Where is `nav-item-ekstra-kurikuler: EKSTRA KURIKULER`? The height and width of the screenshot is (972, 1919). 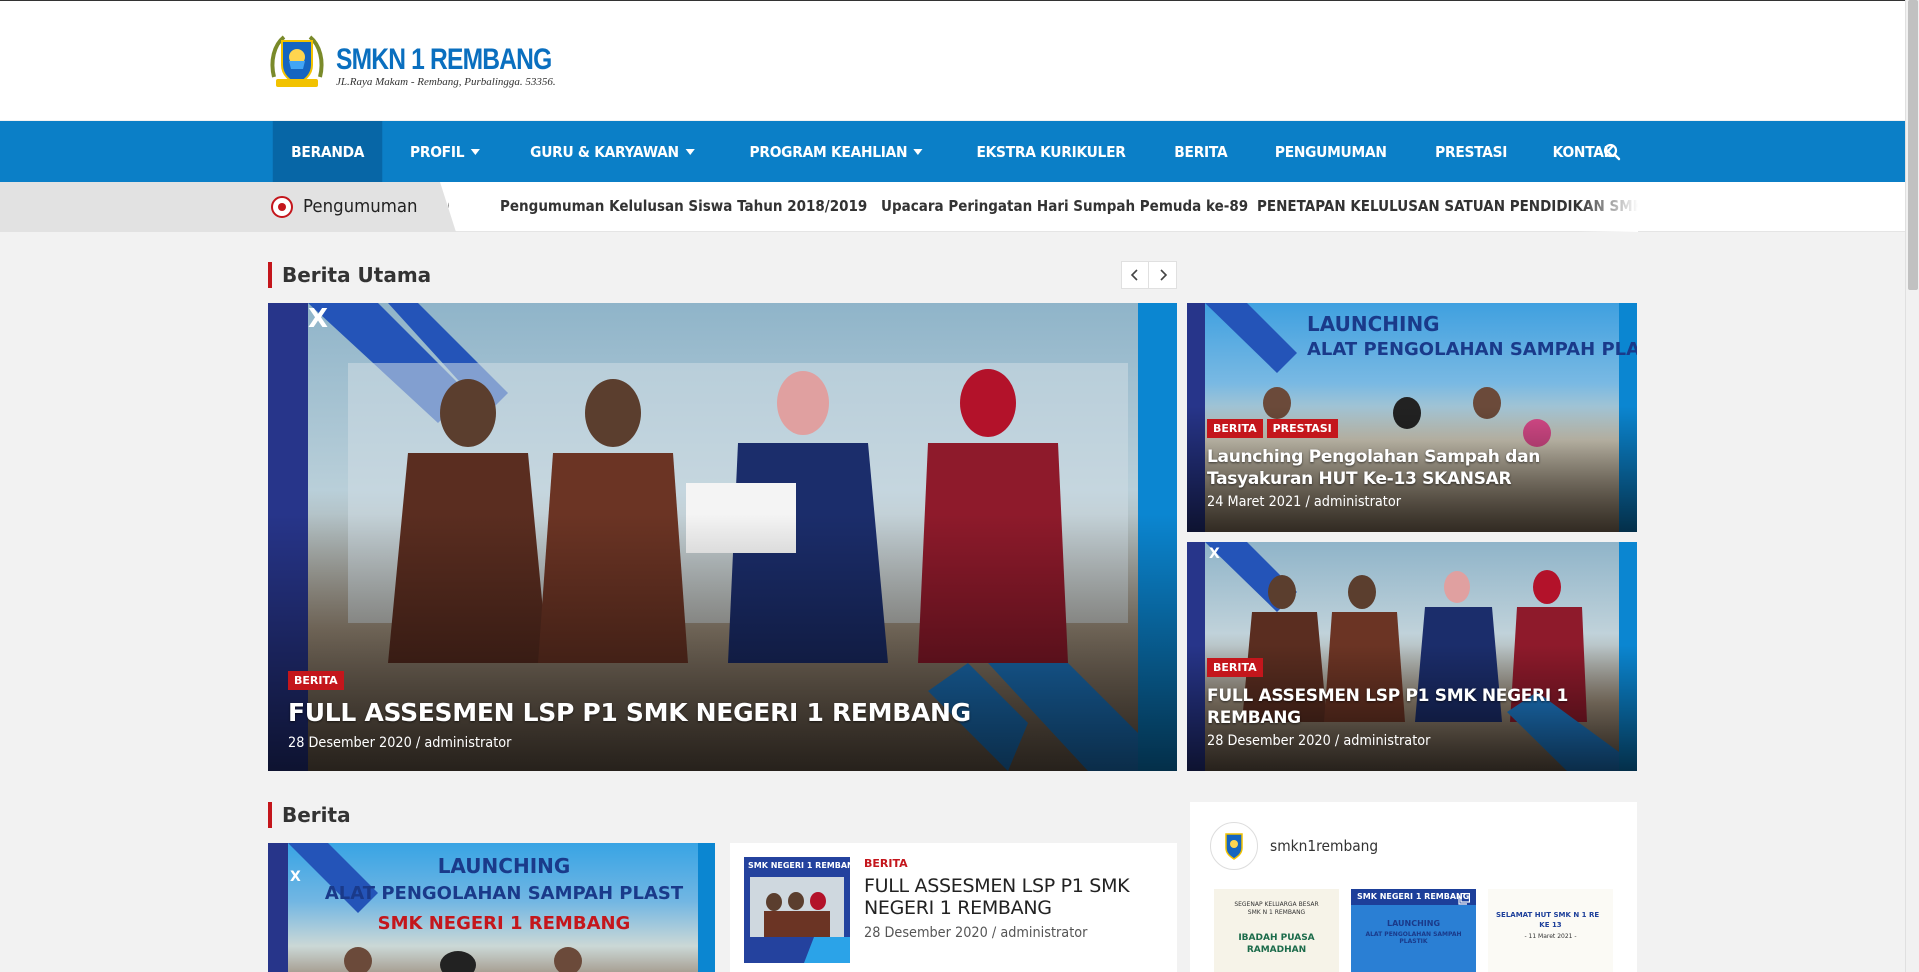 nav-item-ekstra-kurikuler: EKSTRA KURIKULER is located at coordinates (1051, 151).